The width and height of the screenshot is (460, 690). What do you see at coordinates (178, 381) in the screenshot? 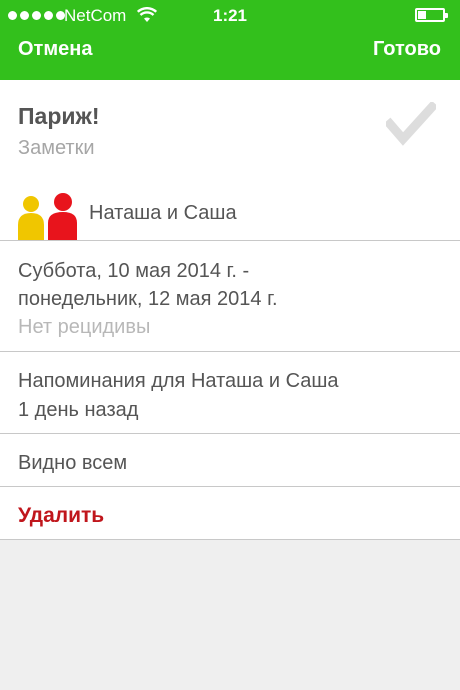
I see `reminder-title: Напоминания для Наташа и Саша` at bounding box center [178, 381].